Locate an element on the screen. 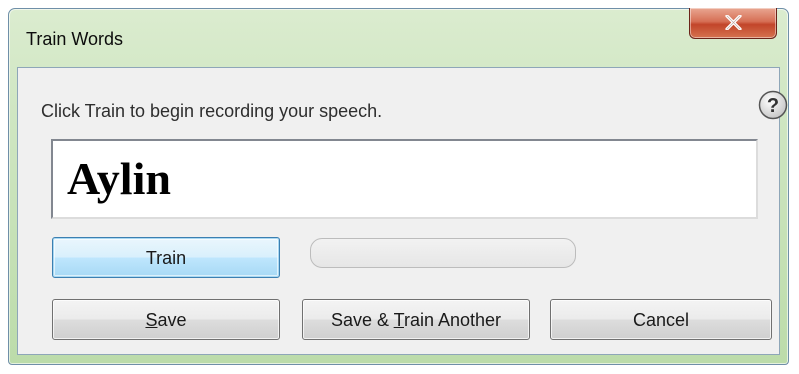 The image size is (799, 374). help-icon: ? is located at coordinates (773, 105).